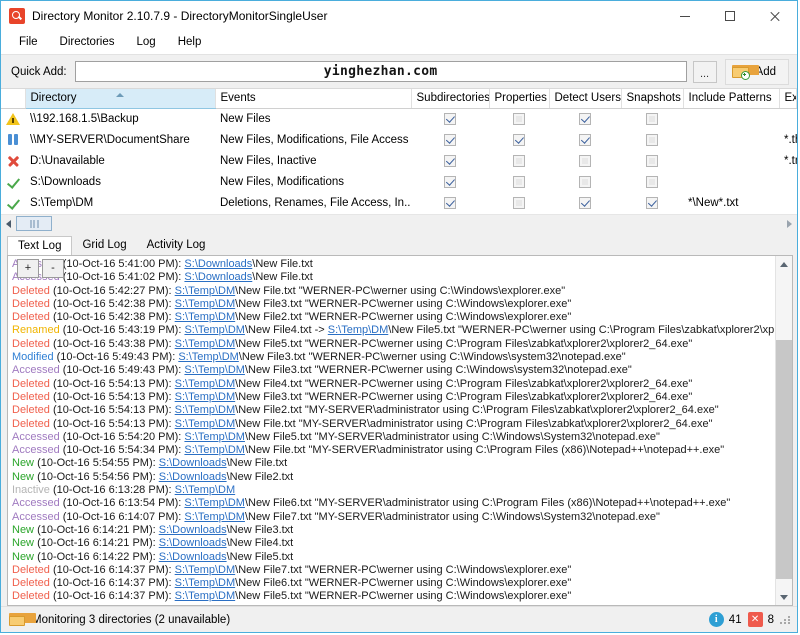 This screenshot has height=635, width=800. Describe the element at coordinates (34, 223) in the screenshot. I see `scroll-thumb` at that location.